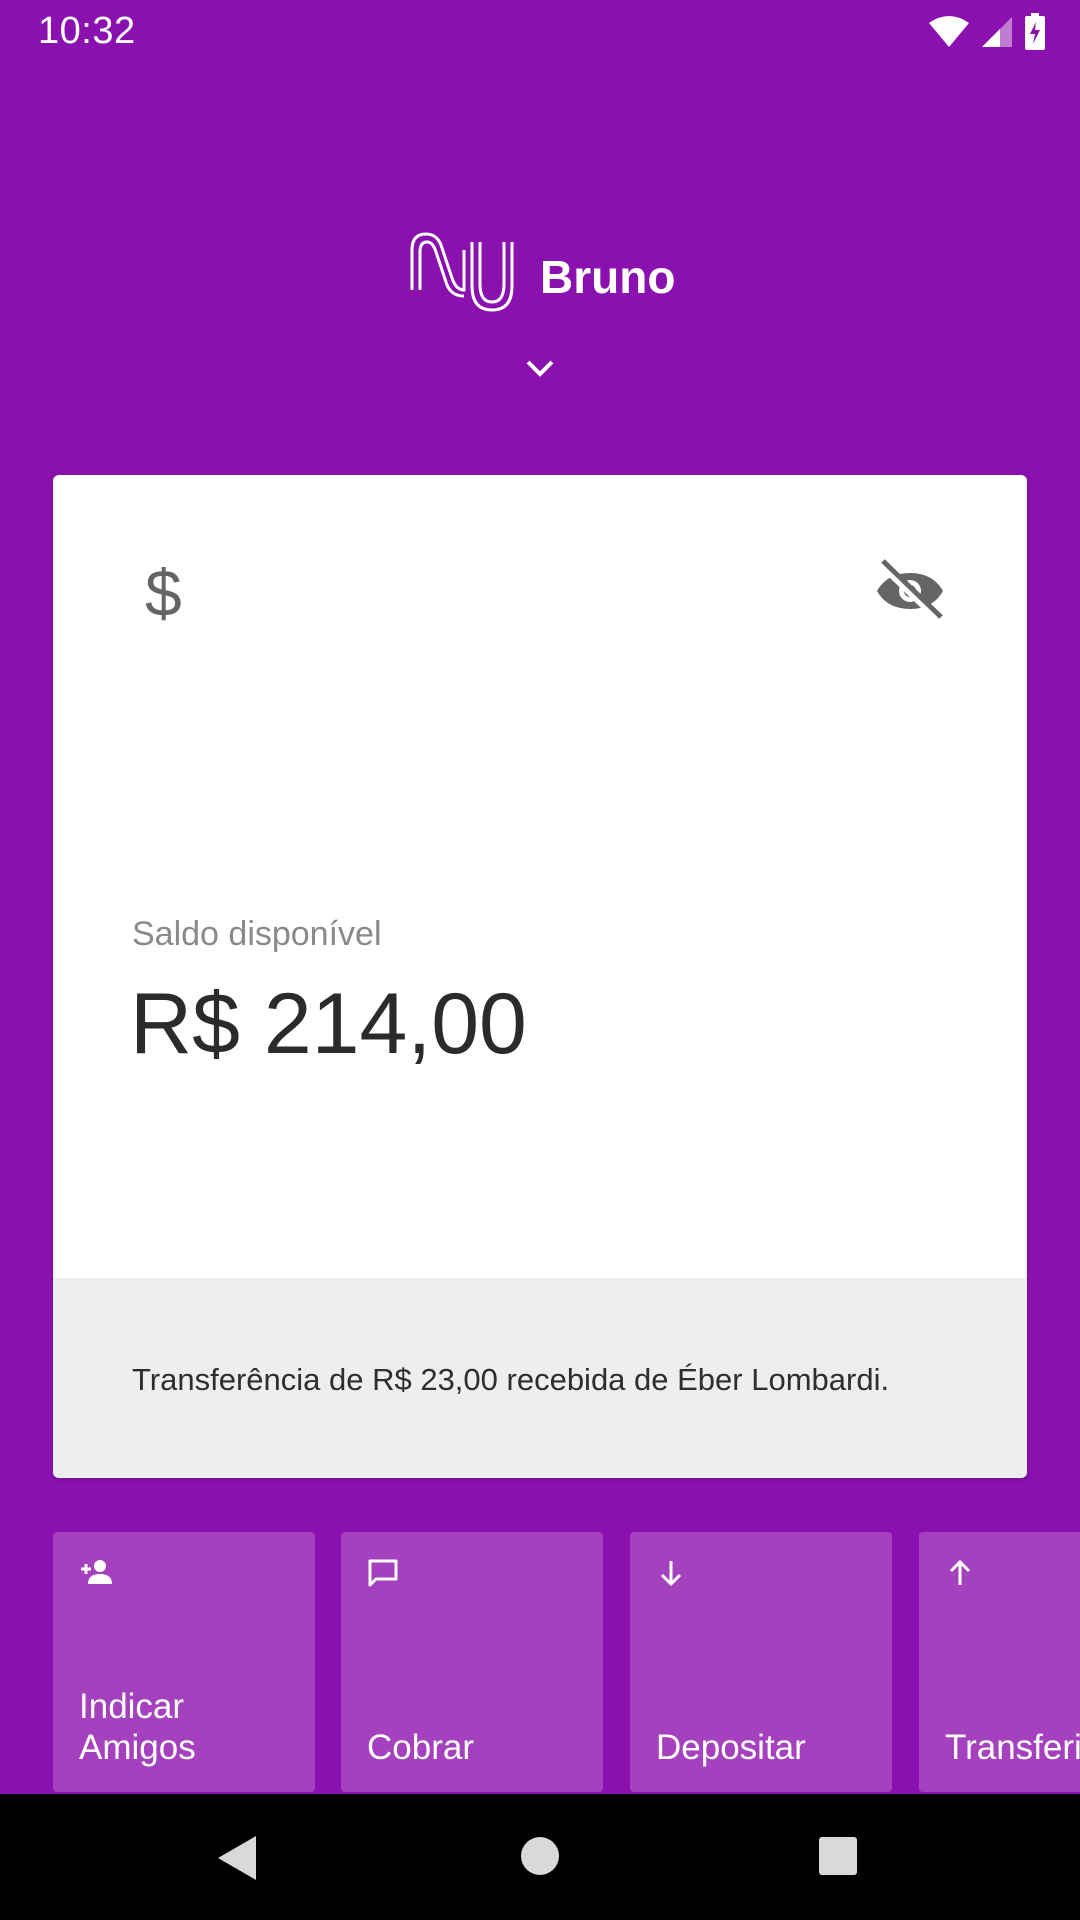 Image resolution: width=1080 pixels, height=1920 pixels. What do you see at coordinates (949, 31) in the screenshot?
I see `wifi-icon` at bounding box center [949, 31].